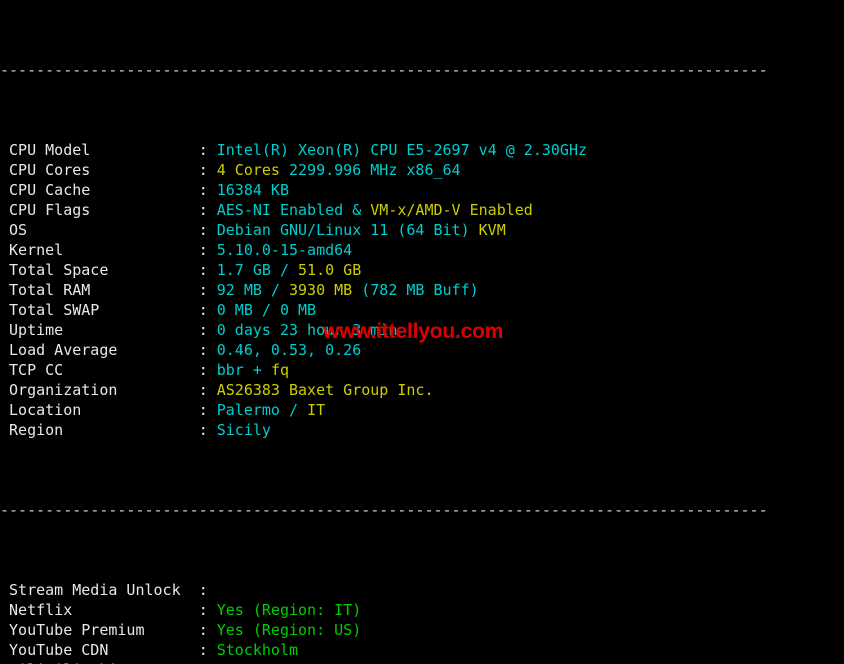 The width and height of the screenshot is (844, 664). Describe the element at coordinates (289, 610) in the screenshot. I see `stream-status-value: Yes (Region: IT)` at that location.